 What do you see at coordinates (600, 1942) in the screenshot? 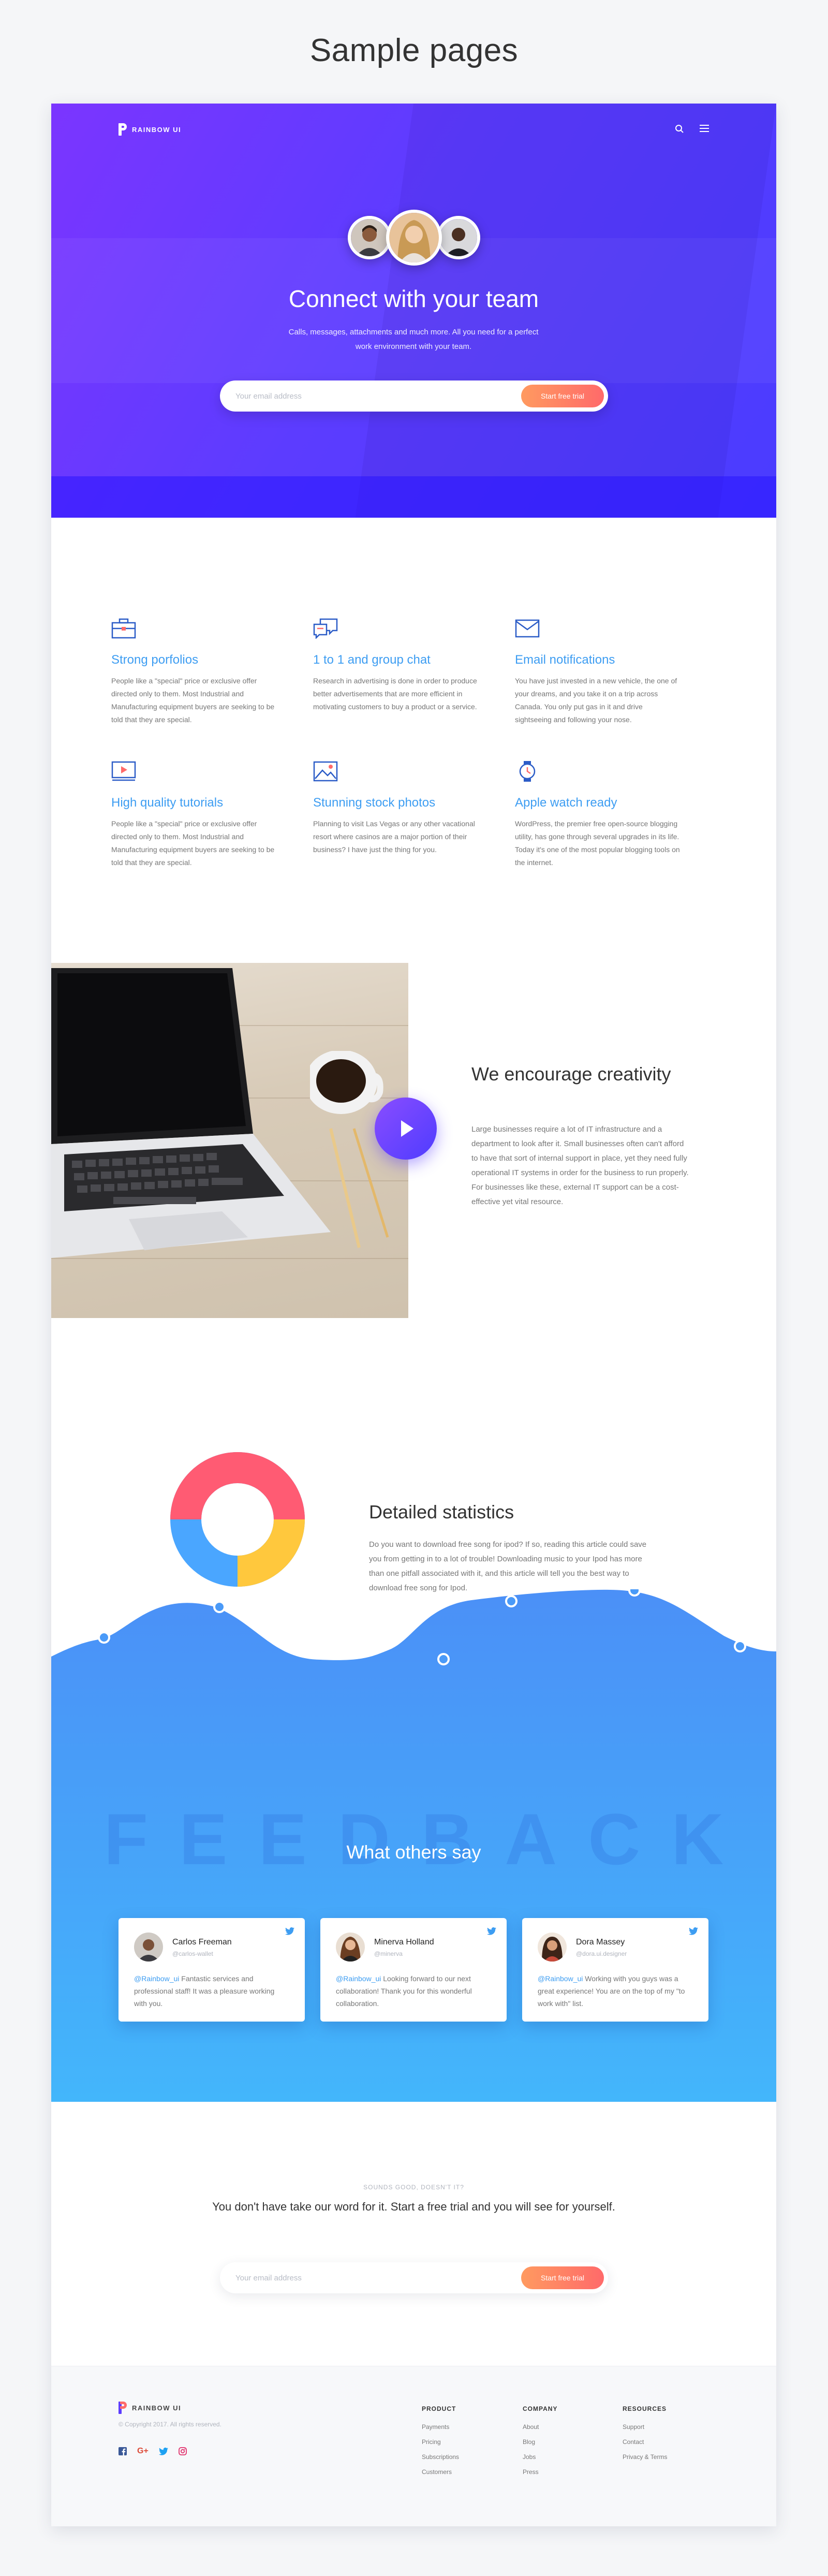
I see `testimonial-name: Dora Massey` at bounding box center [600, 1942].